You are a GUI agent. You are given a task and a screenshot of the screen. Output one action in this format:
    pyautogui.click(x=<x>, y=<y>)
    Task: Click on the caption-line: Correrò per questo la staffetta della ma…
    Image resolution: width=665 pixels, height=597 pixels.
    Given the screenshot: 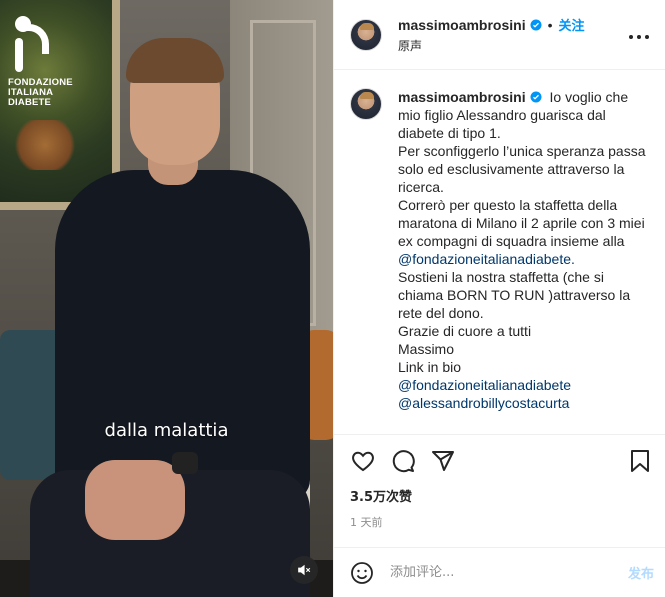 What is the action you would take?
    pyautogui.click(x=521, y=223)
    